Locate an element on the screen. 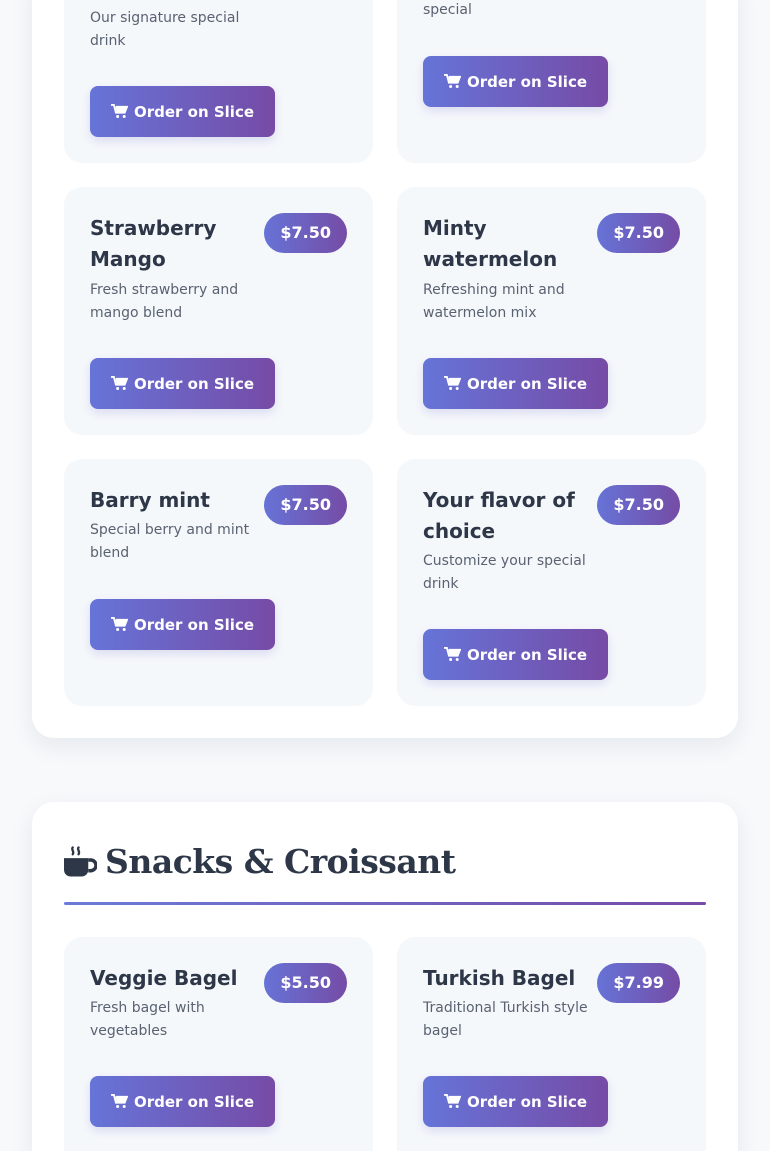  item-description: special is located at coordinates (447, 10).